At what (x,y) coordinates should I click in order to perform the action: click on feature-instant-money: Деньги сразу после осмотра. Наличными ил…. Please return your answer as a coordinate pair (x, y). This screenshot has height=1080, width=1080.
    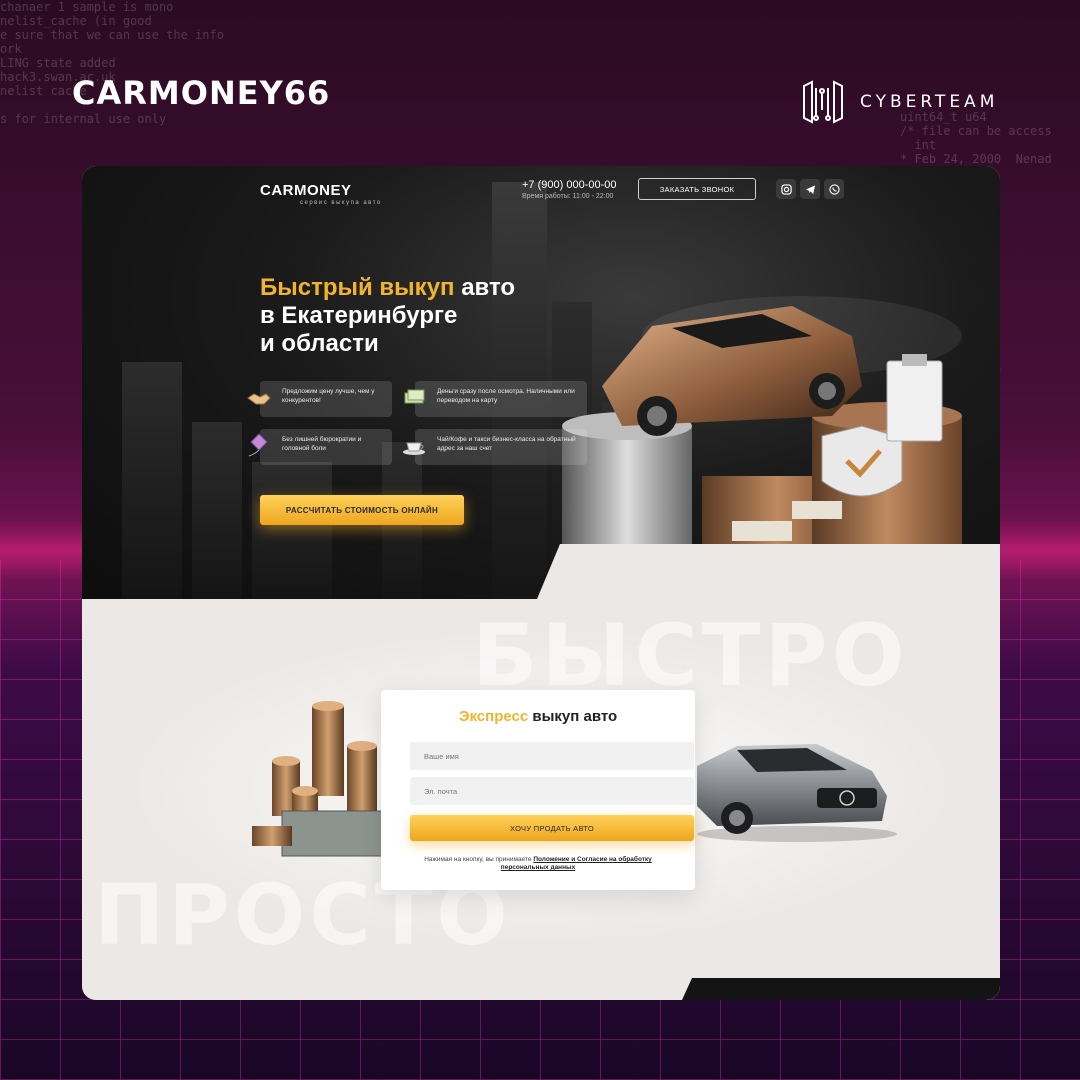
    Looking at the image, I should click on (501, 399).